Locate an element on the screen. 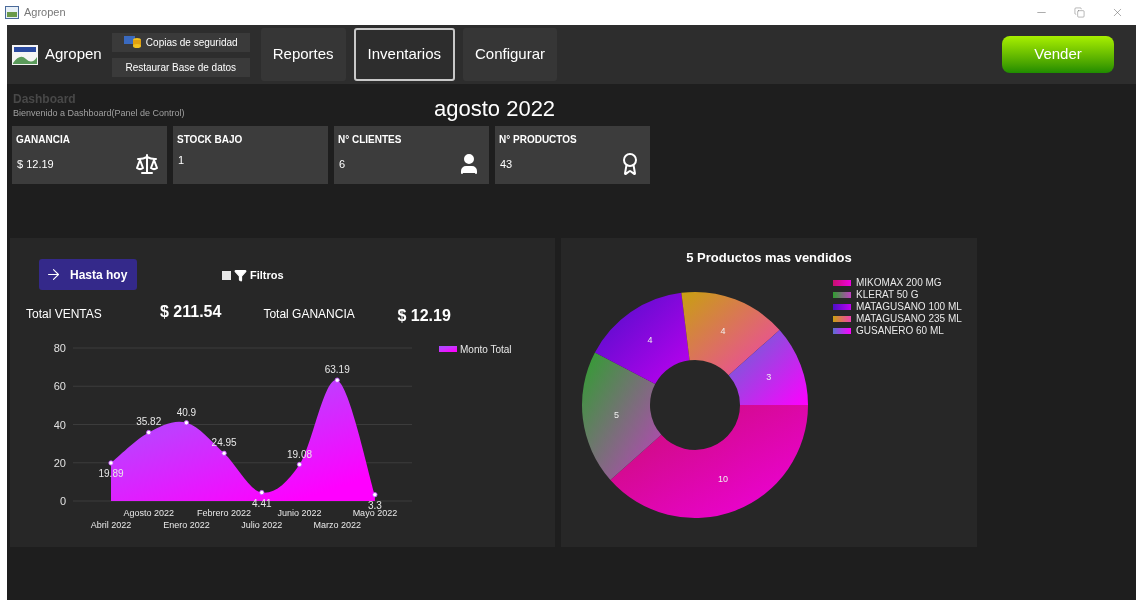  card-label: N° CLIENTES is located at coordinates (370, 140).